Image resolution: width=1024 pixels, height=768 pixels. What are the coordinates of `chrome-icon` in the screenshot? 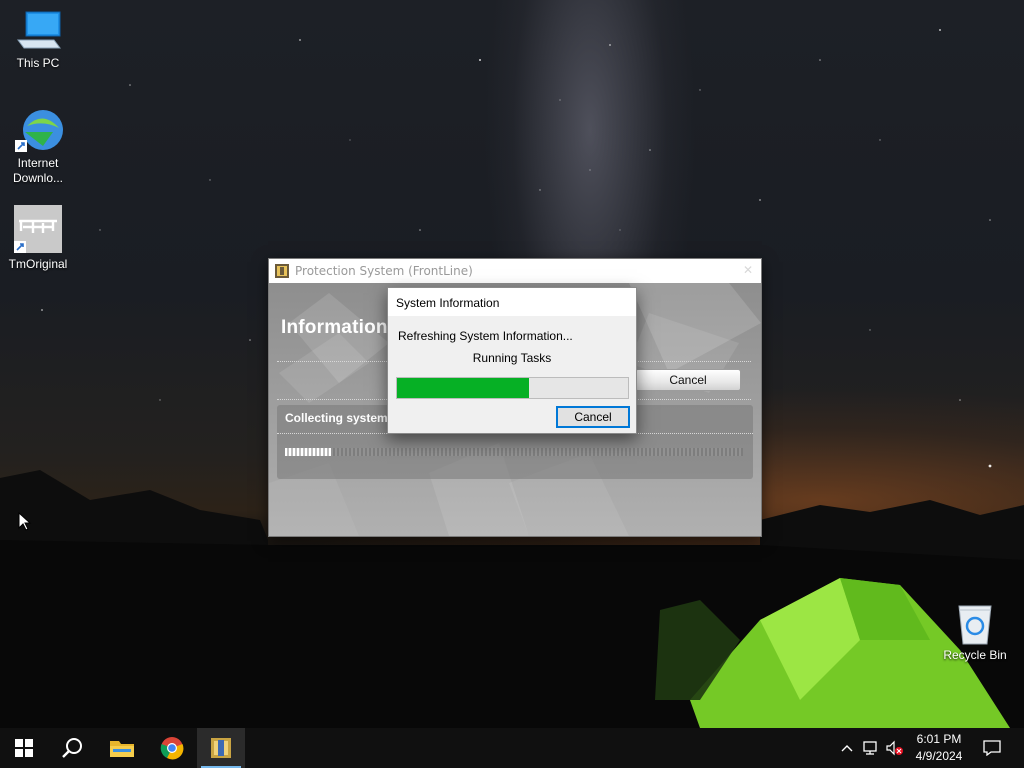 It's located at (172, 748).